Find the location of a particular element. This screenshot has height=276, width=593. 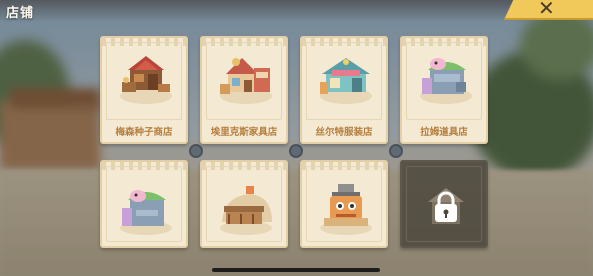

robot-shop-icon is located at coordinates (346, 209).